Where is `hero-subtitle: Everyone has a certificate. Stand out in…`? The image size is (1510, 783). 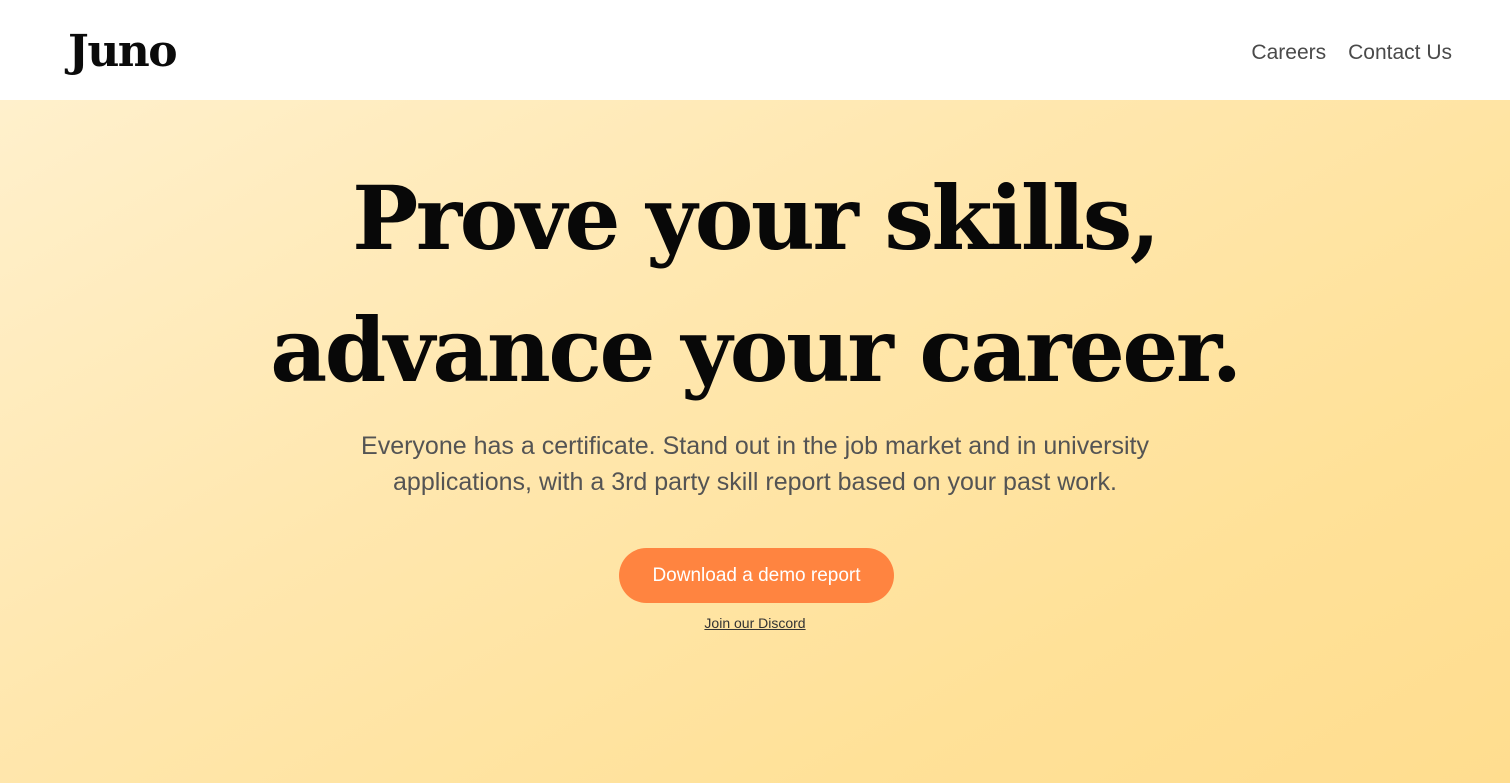 hero-subtitle: Everyone has a certificate. Stand out in… is located at coordinates (755, 464).